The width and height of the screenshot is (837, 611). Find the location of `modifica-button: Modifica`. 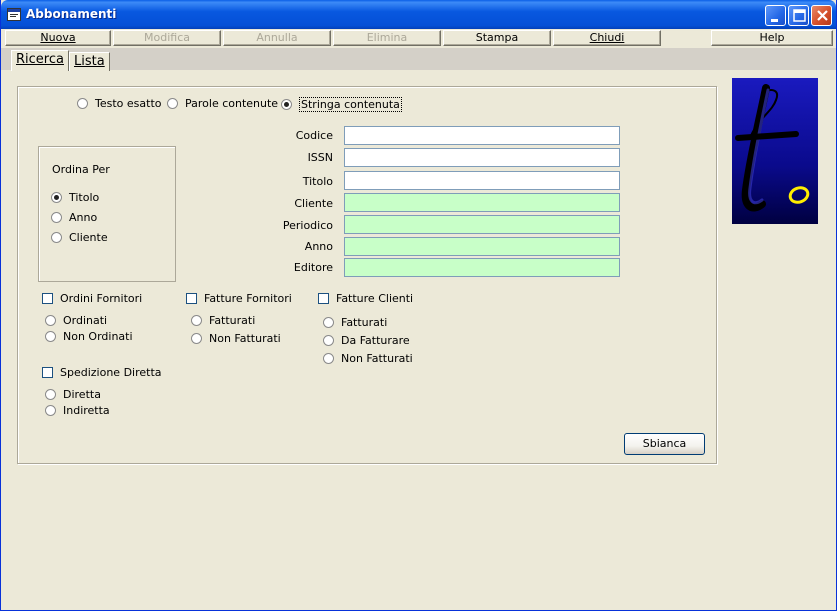

modifica-button: Modifica is located at coordinates (167, 38).